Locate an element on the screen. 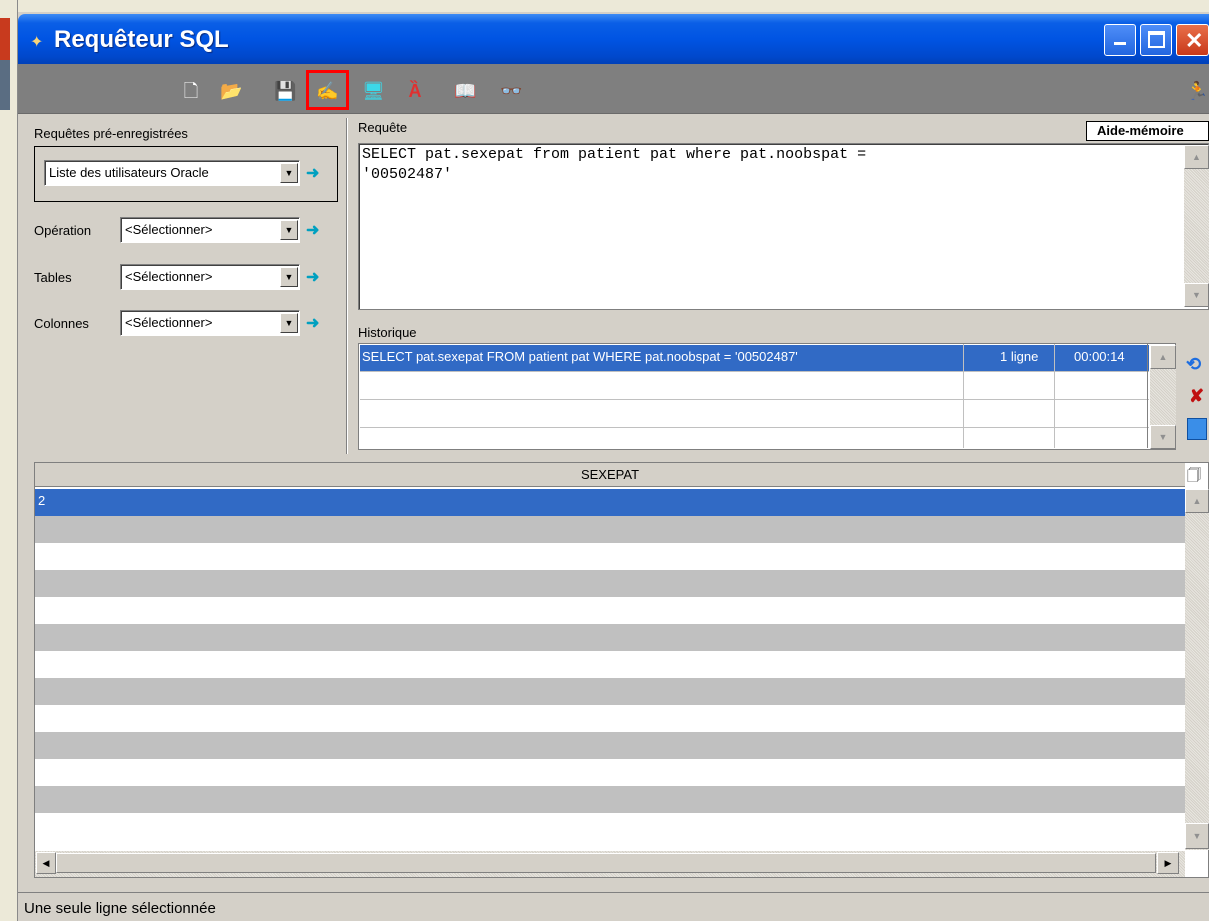 This screenshot has height=921, width=1209. query-label: Requête is located at coordinates (383, 127).